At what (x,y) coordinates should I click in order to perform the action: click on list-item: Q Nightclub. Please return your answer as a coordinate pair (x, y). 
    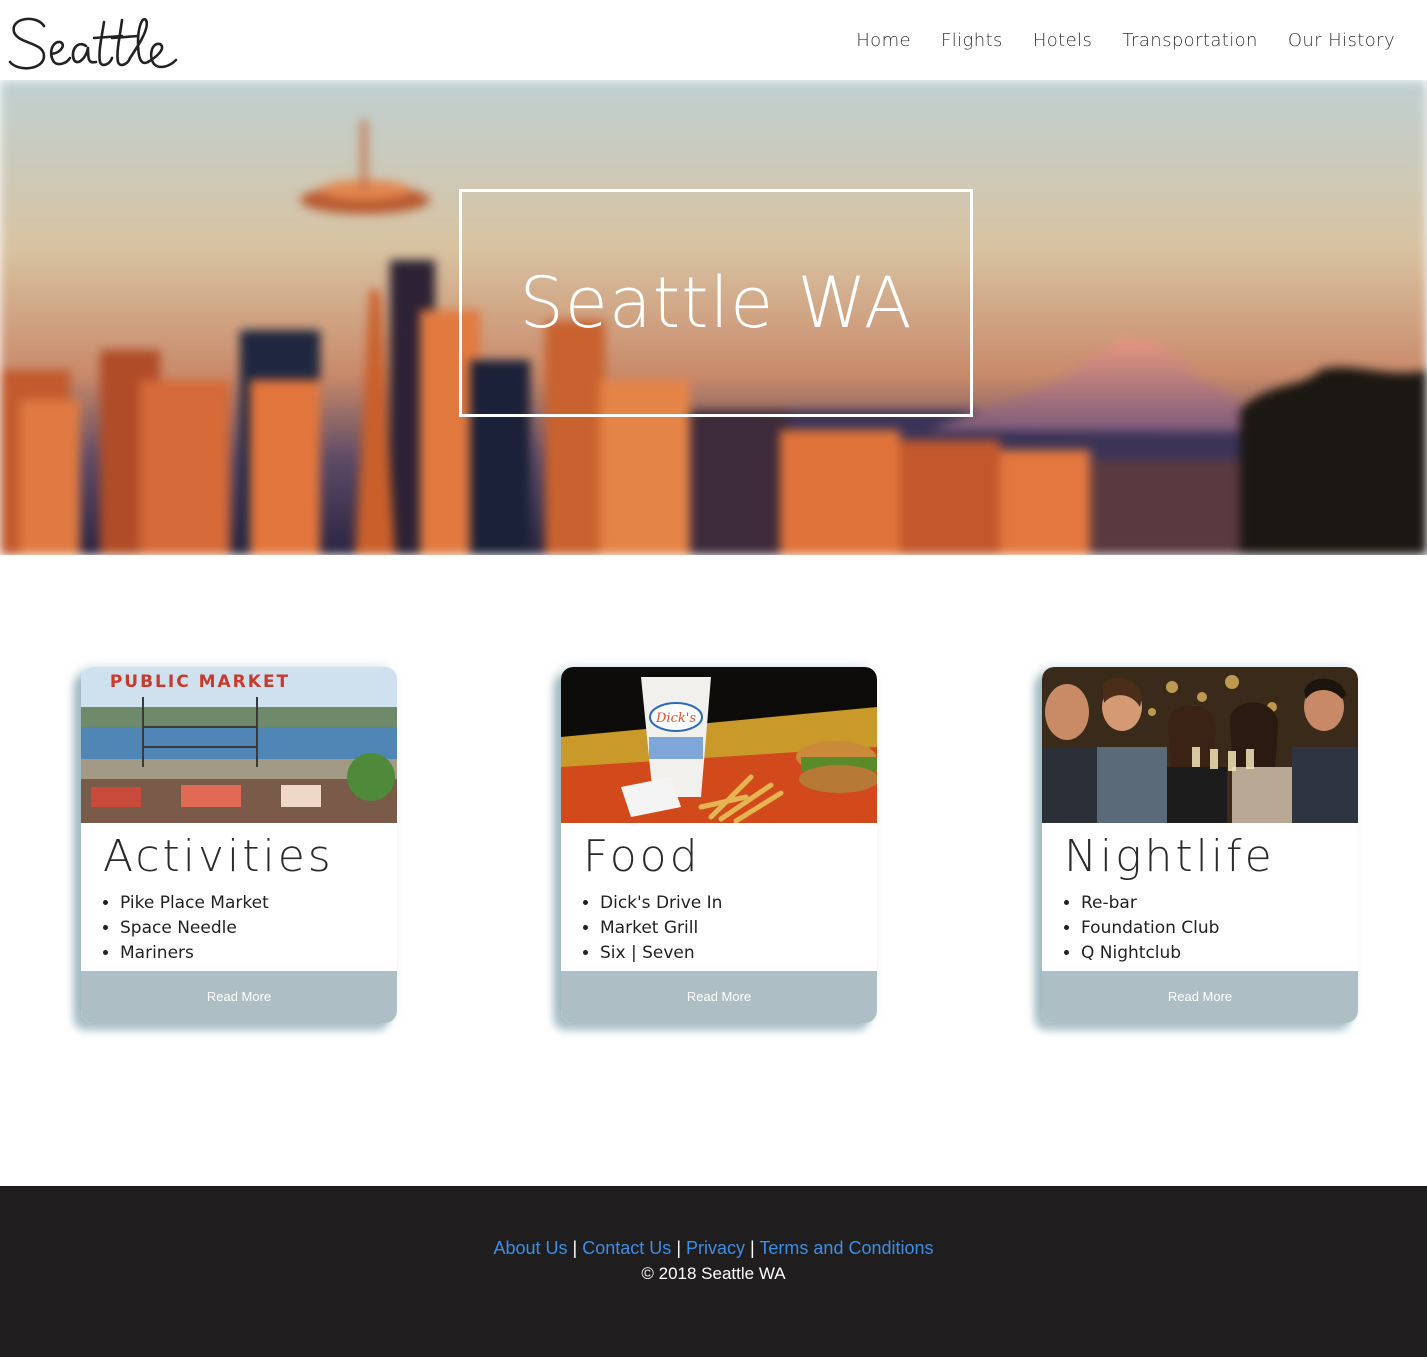
    Looking at the image, I should click on (1150, 953).